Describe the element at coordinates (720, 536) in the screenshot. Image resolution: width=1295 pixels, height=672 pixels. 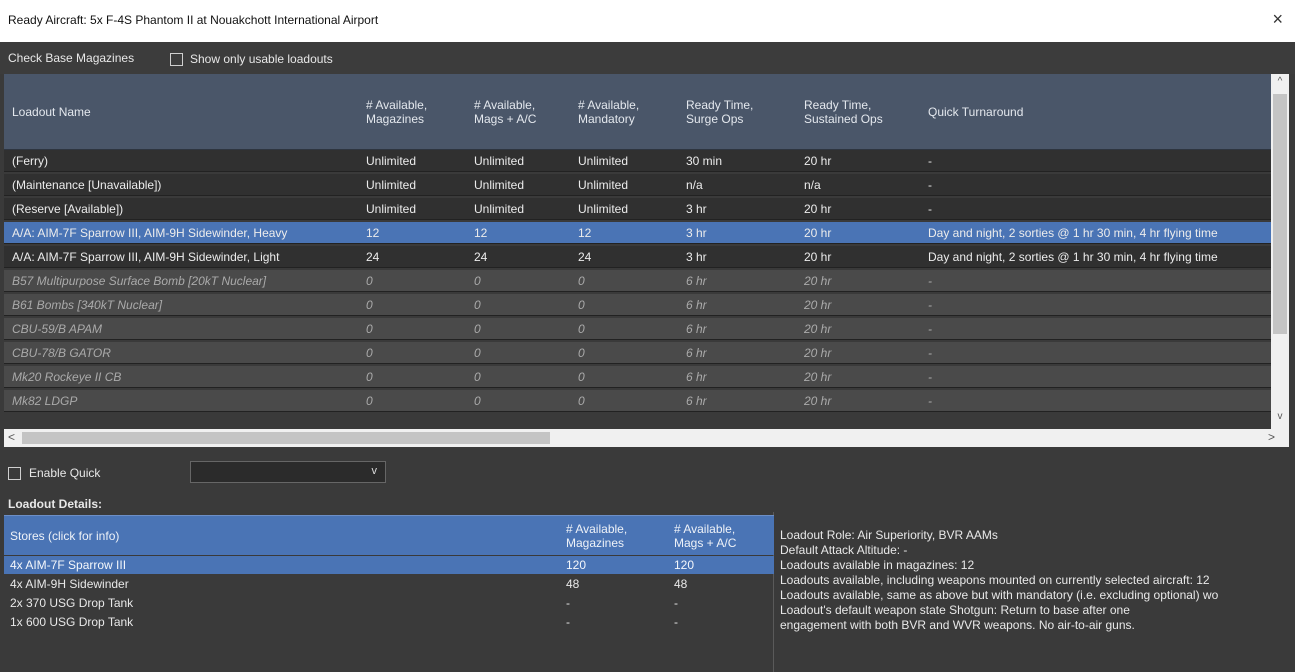
I see `column-header-stores-mags-ac: # Available, Mags + A/C` at that location.